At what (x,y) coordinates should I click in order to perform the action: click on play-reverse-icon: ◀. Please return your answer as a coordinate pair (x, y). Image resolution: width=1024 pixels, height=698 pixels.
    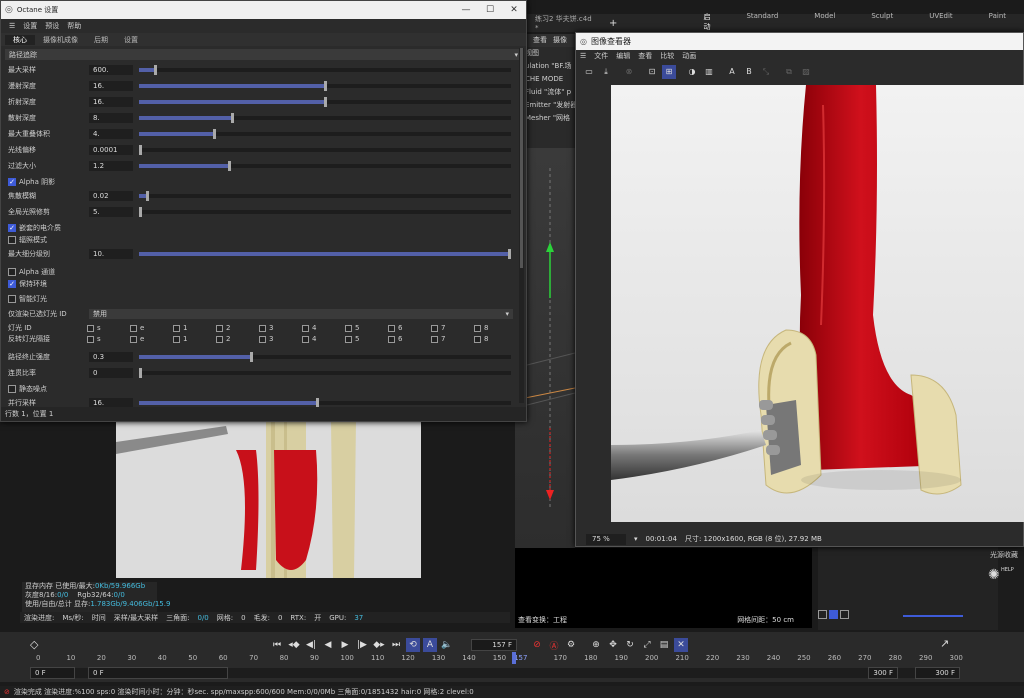
    Looking at the image, I should click on (328, 645).